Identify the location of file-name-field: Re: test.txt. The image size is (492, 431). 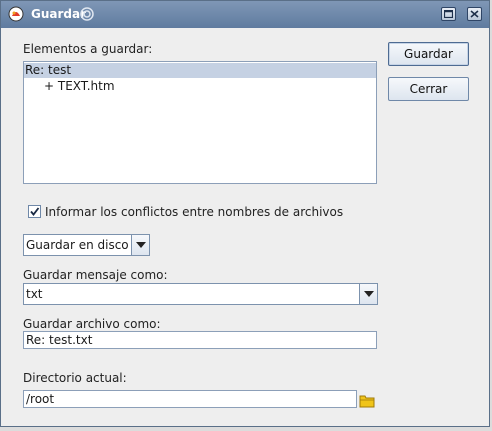
(200, 340).